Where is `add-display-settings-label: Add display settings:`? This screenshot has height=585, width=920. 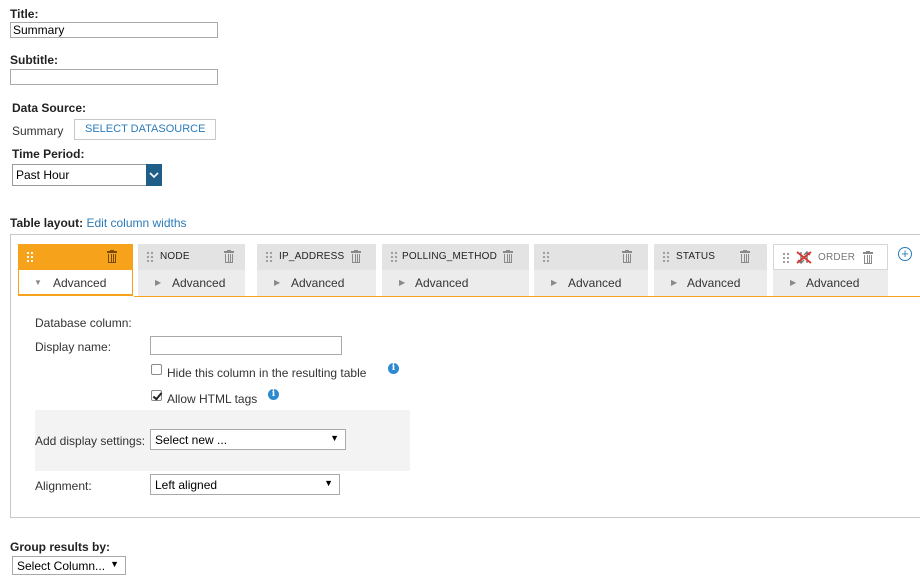 add-display-settings-label: Add display settings: is located at coordinates (90, 441).